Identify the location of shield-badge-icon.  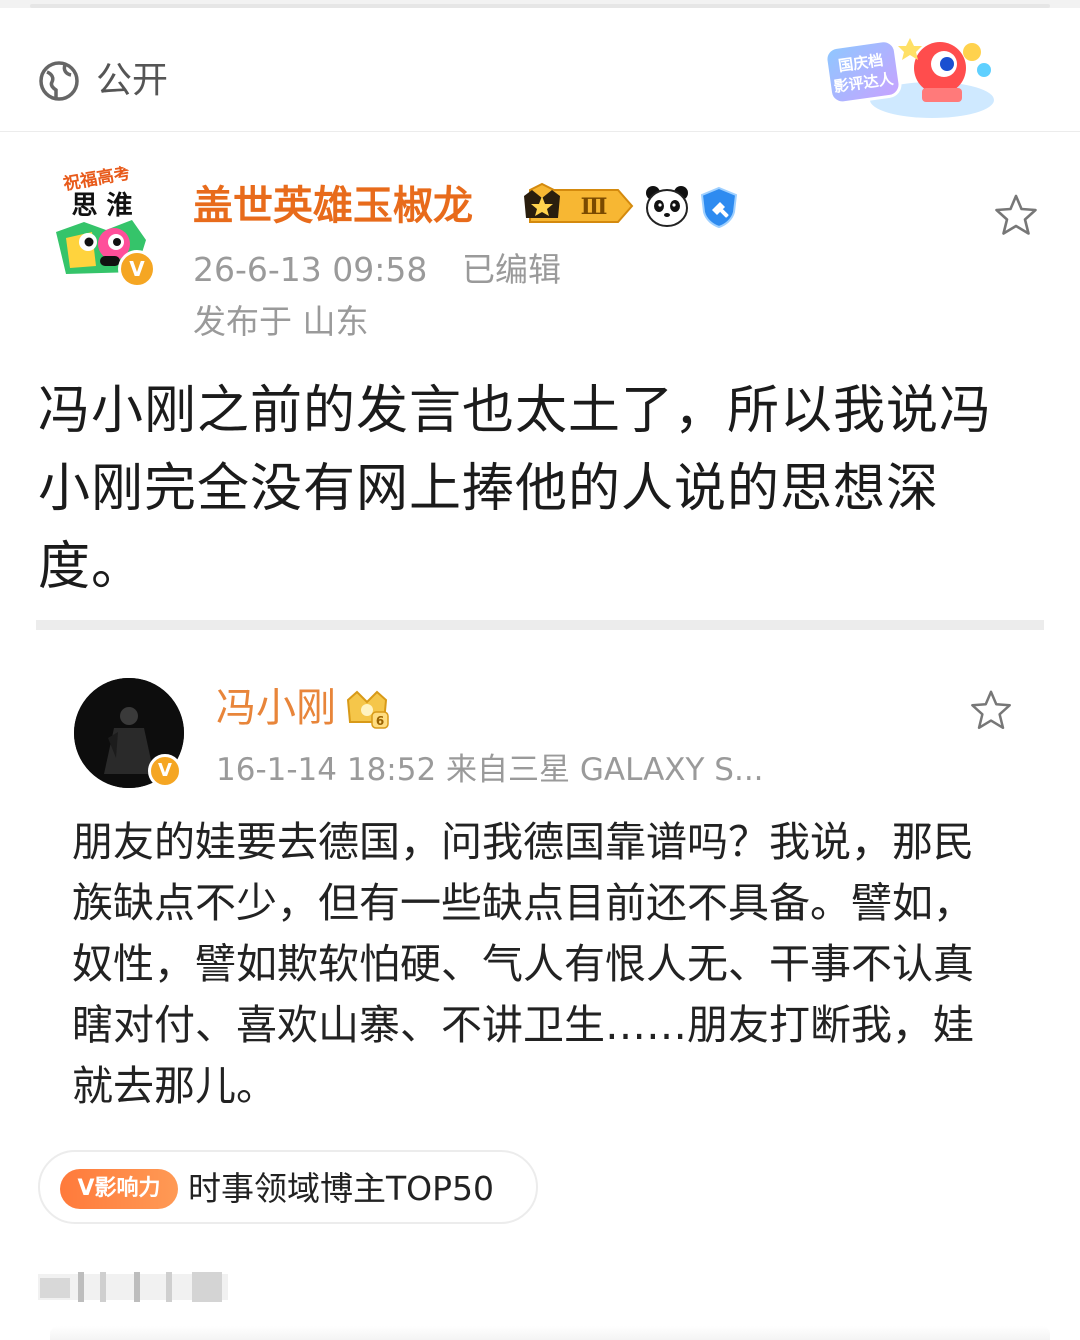
(719, 207).